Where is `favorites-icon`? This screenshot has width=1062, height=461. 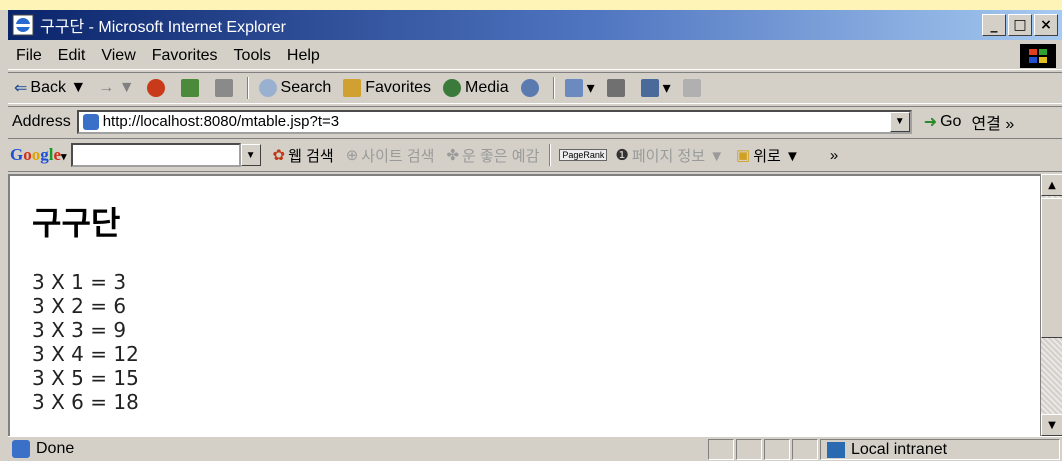
favorites-icon is located at coordinates (352, 88).